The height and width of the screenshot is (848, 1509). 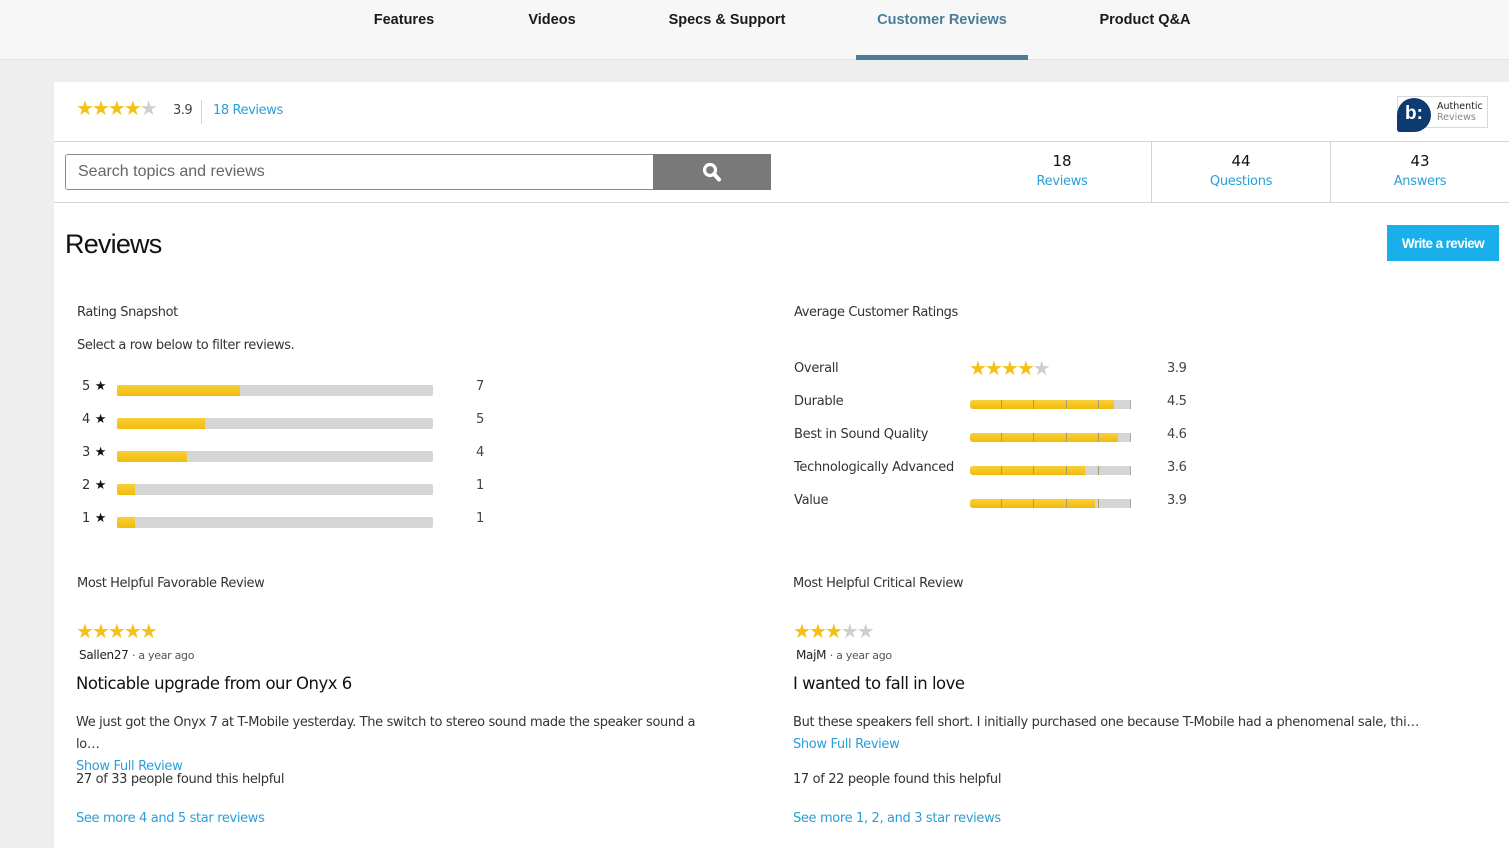 I want to click on tab-videos: Videos, so click(x=552, y=30).